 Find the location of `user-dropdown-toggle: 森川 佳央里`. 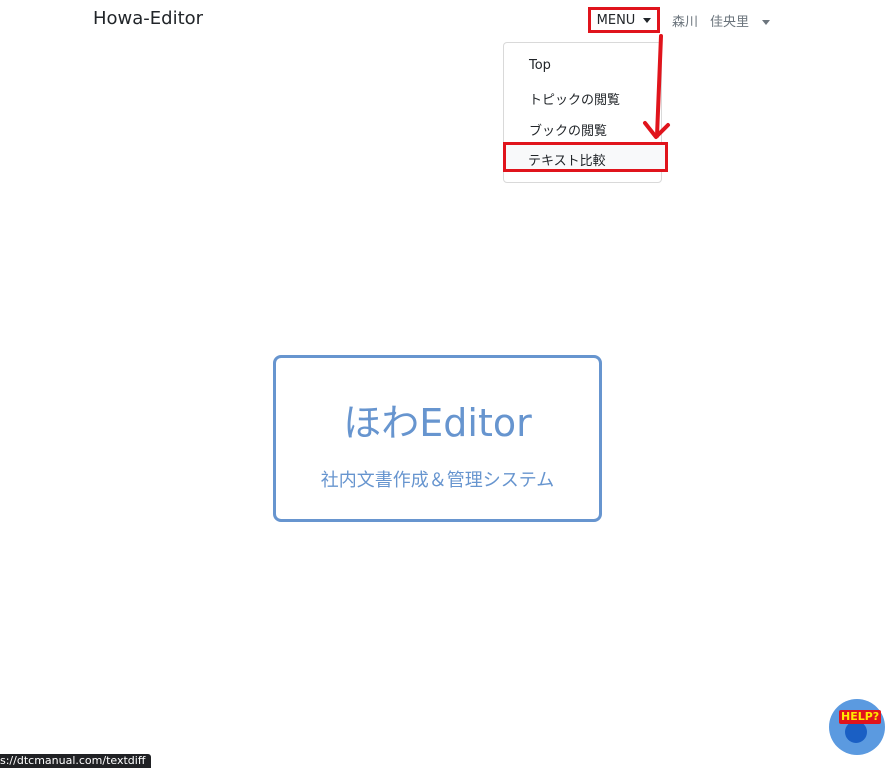

user-dropdown-toggle: 森川 佳央里 is located at coordinates (721, 20).